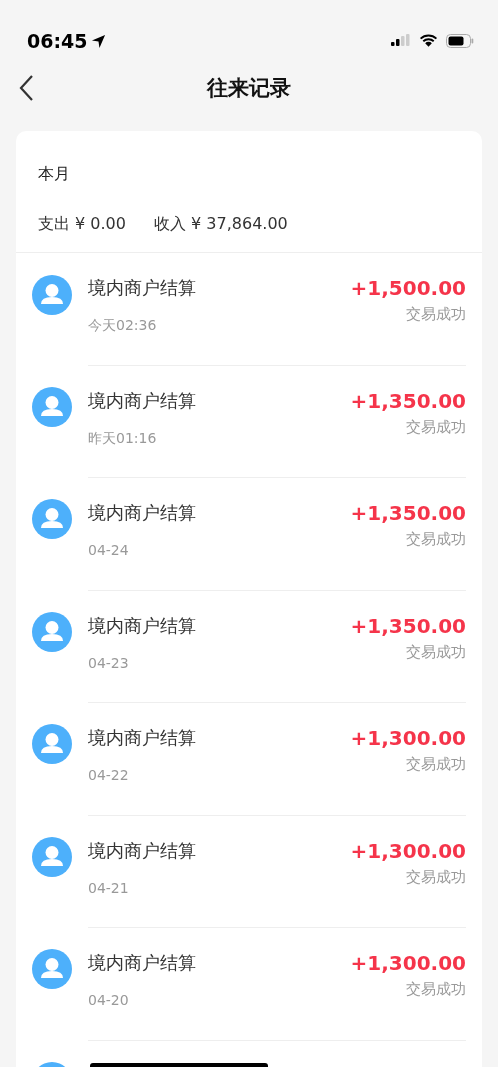 The width and height of the screenshot is (498, 1067). I want to click on expense-total: 支出 ¥ 0.00, so click(82, 224).